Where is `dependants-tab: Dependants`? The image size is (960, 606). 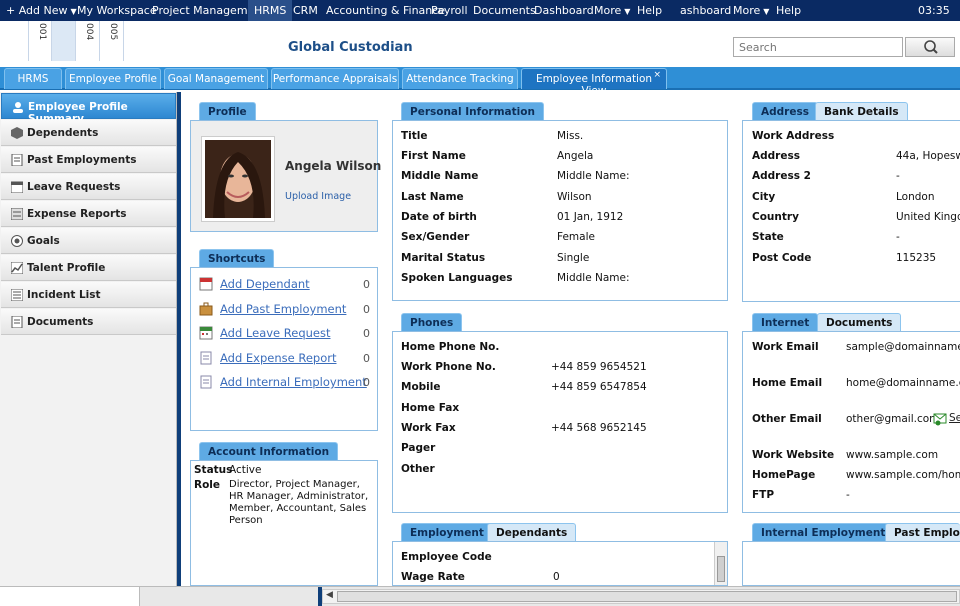 dependants-tab: Dependants is located at coordinates (532, 532).